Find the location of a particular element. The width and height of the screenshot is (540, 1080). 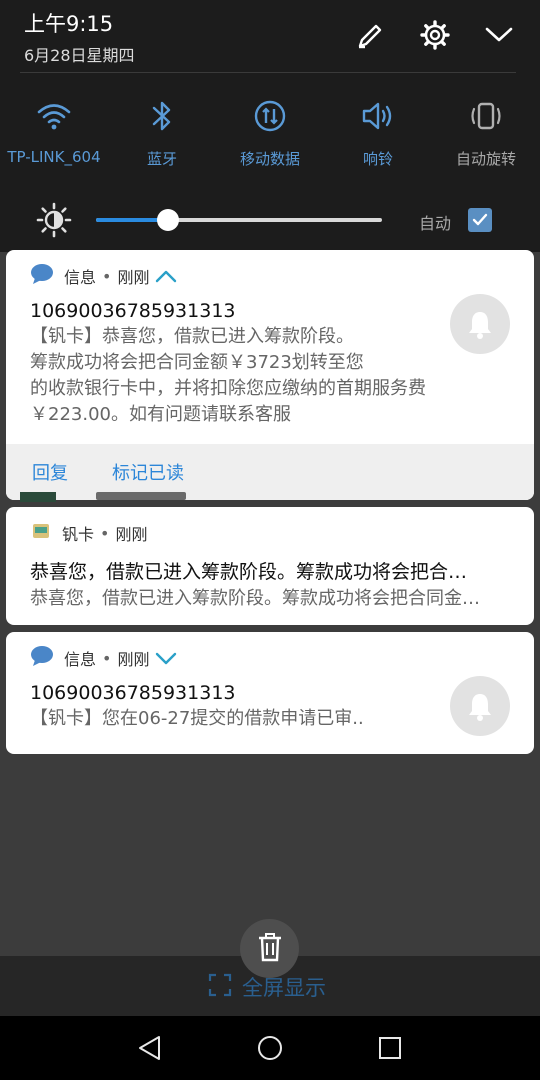

reply-button: 回复 is located at coordinates (50, 472).